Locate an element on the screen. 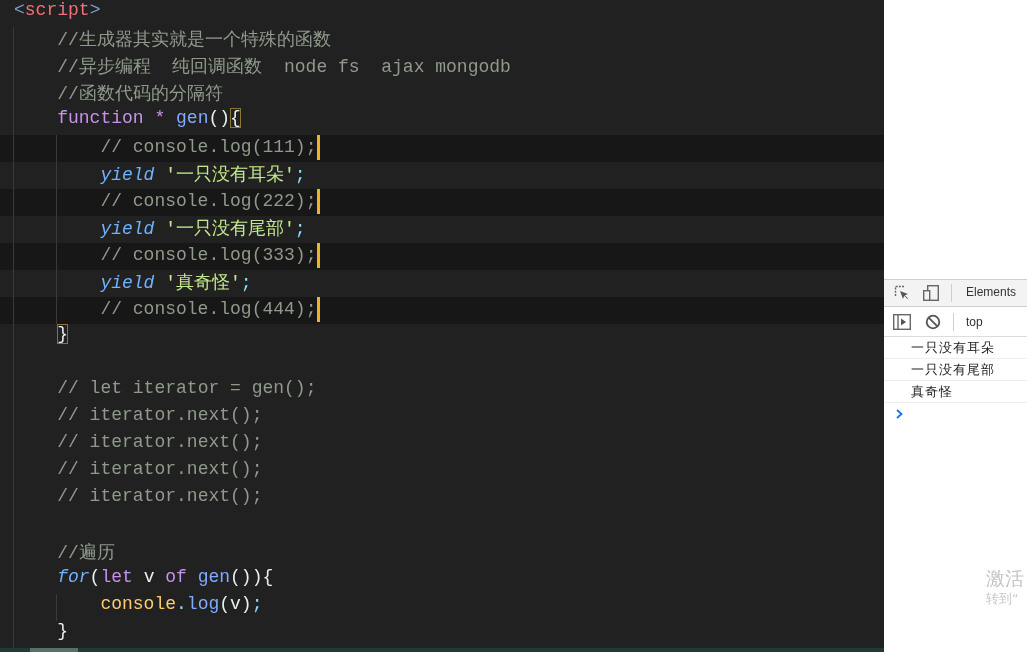 This screenshot has height=652, width=1027. clear-console-icon is located at coordinates (933, 321).